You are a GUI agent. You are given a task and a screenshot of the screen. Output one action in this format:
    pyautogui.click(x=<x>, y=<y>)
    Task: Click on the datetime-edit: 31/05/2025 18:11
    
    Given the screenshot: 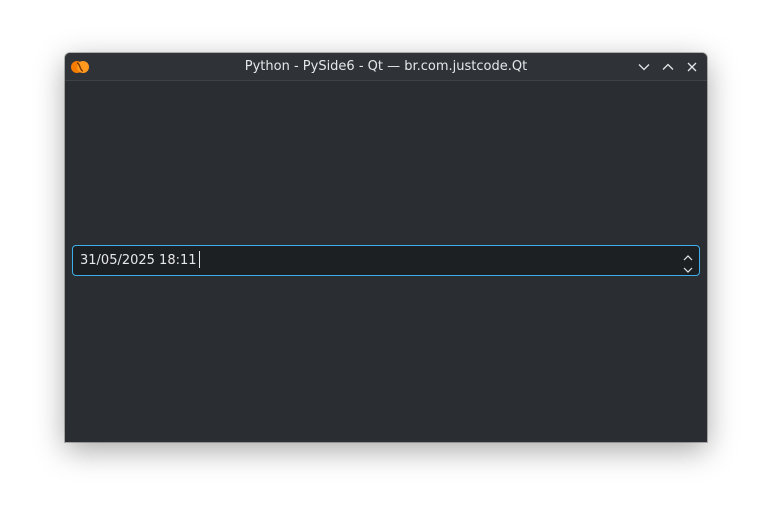 What is the action you would take?
    pyautogui.click(x=386, y=260)
    